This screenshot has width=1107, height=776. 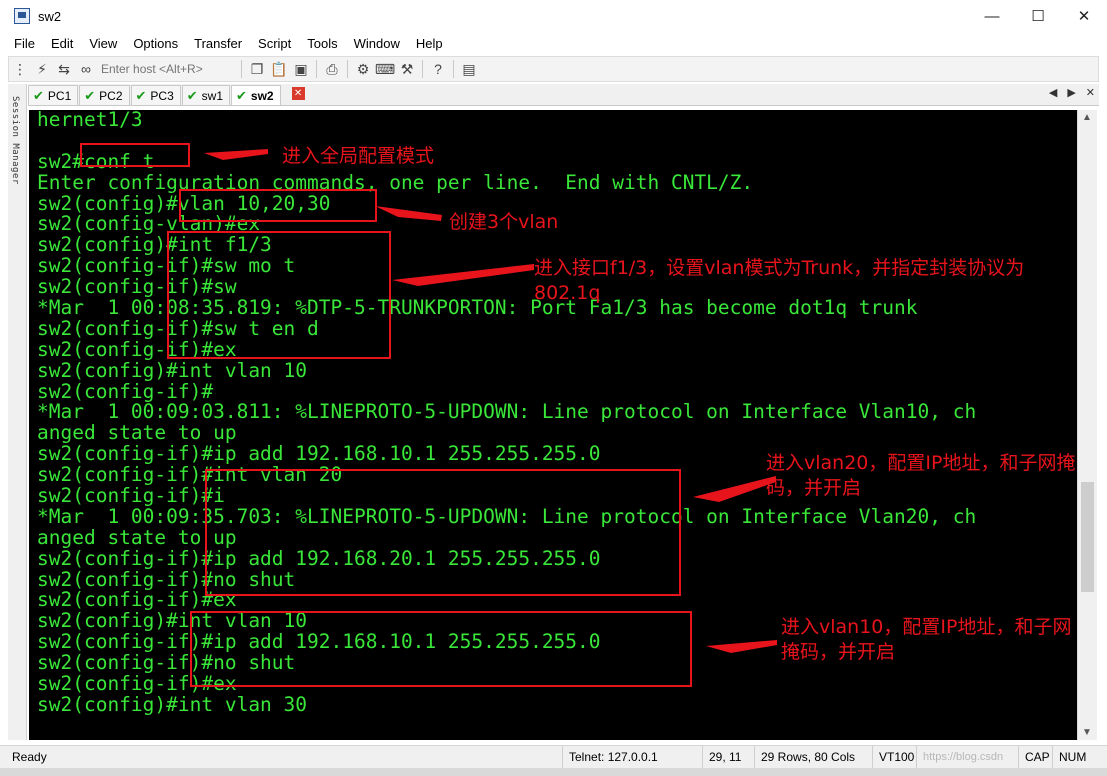 I want to click on tab-label: sw2, so click(x=262, y=95).